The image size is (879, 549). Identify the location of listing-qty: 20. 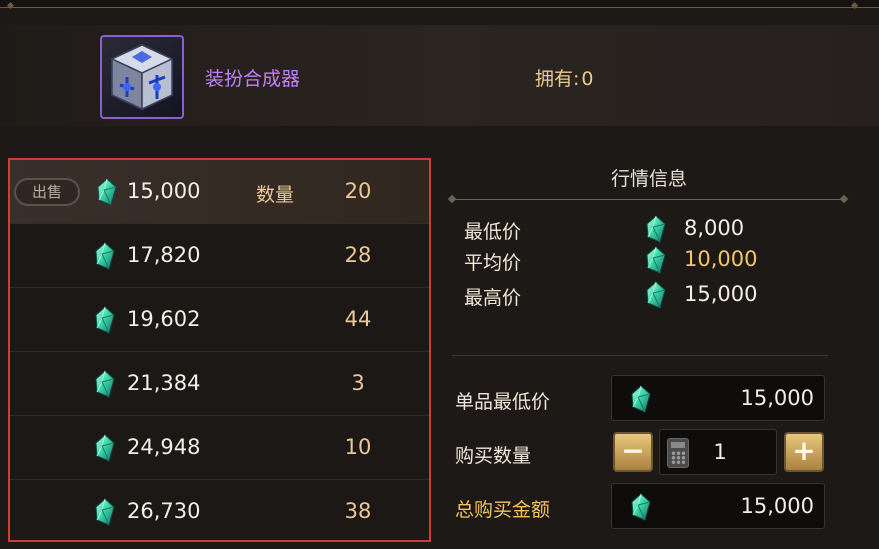
(358, 191).